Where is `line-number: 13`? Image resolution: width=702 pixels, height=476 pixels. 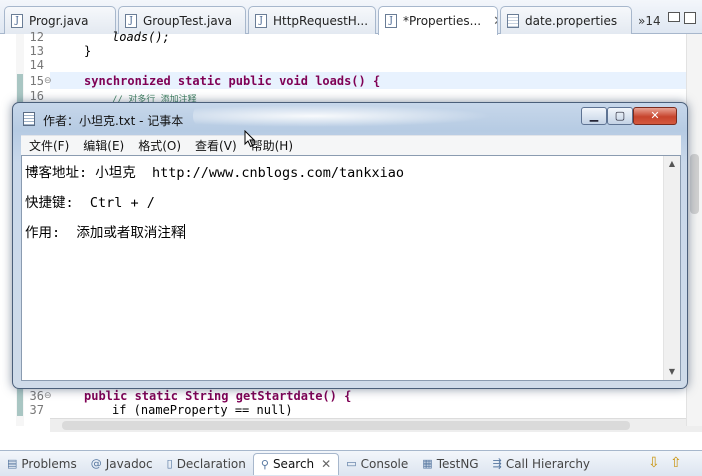 line-number: 13 is located at coordinates (36, 51).